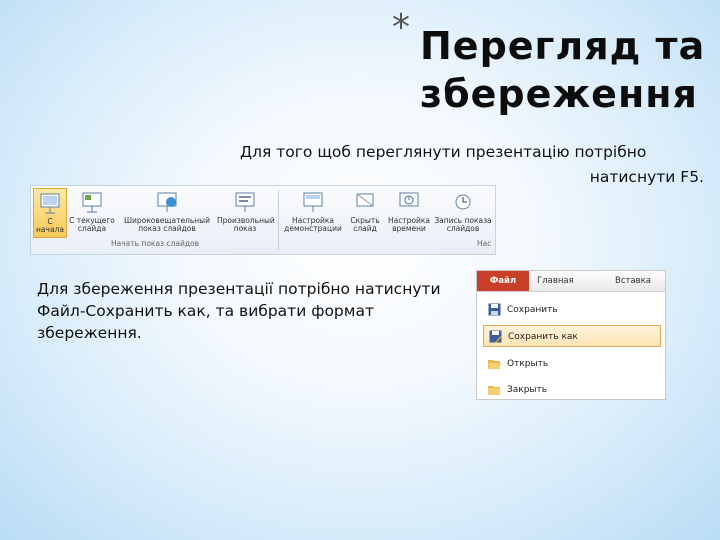  I want to click on ribbon-group-label: Начать показ слайдов, so click(155, 243).